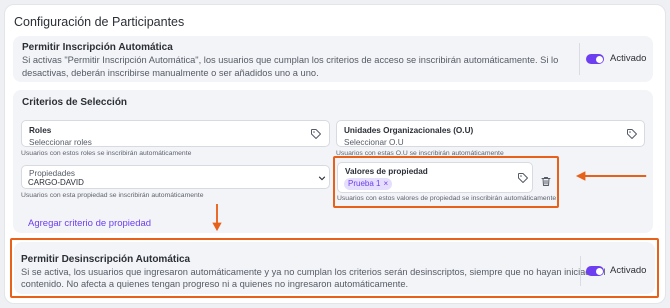 Image resolution: width=670 pixels, height=308 pixels. I want to click on trash-icon, so click(546, 181).